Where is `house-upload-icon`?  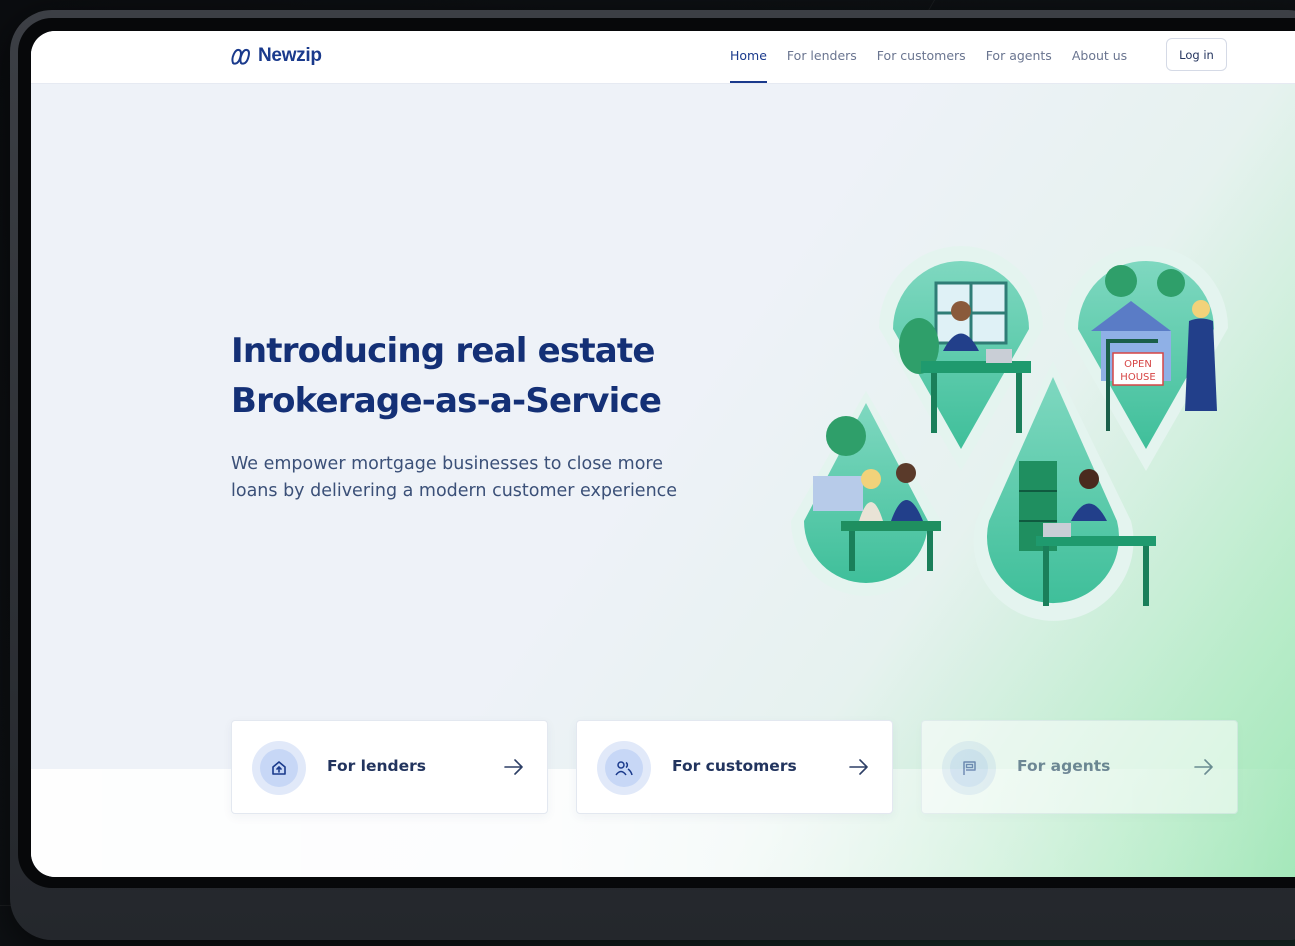 house-upload-icon is located at coordinates (279, 768).